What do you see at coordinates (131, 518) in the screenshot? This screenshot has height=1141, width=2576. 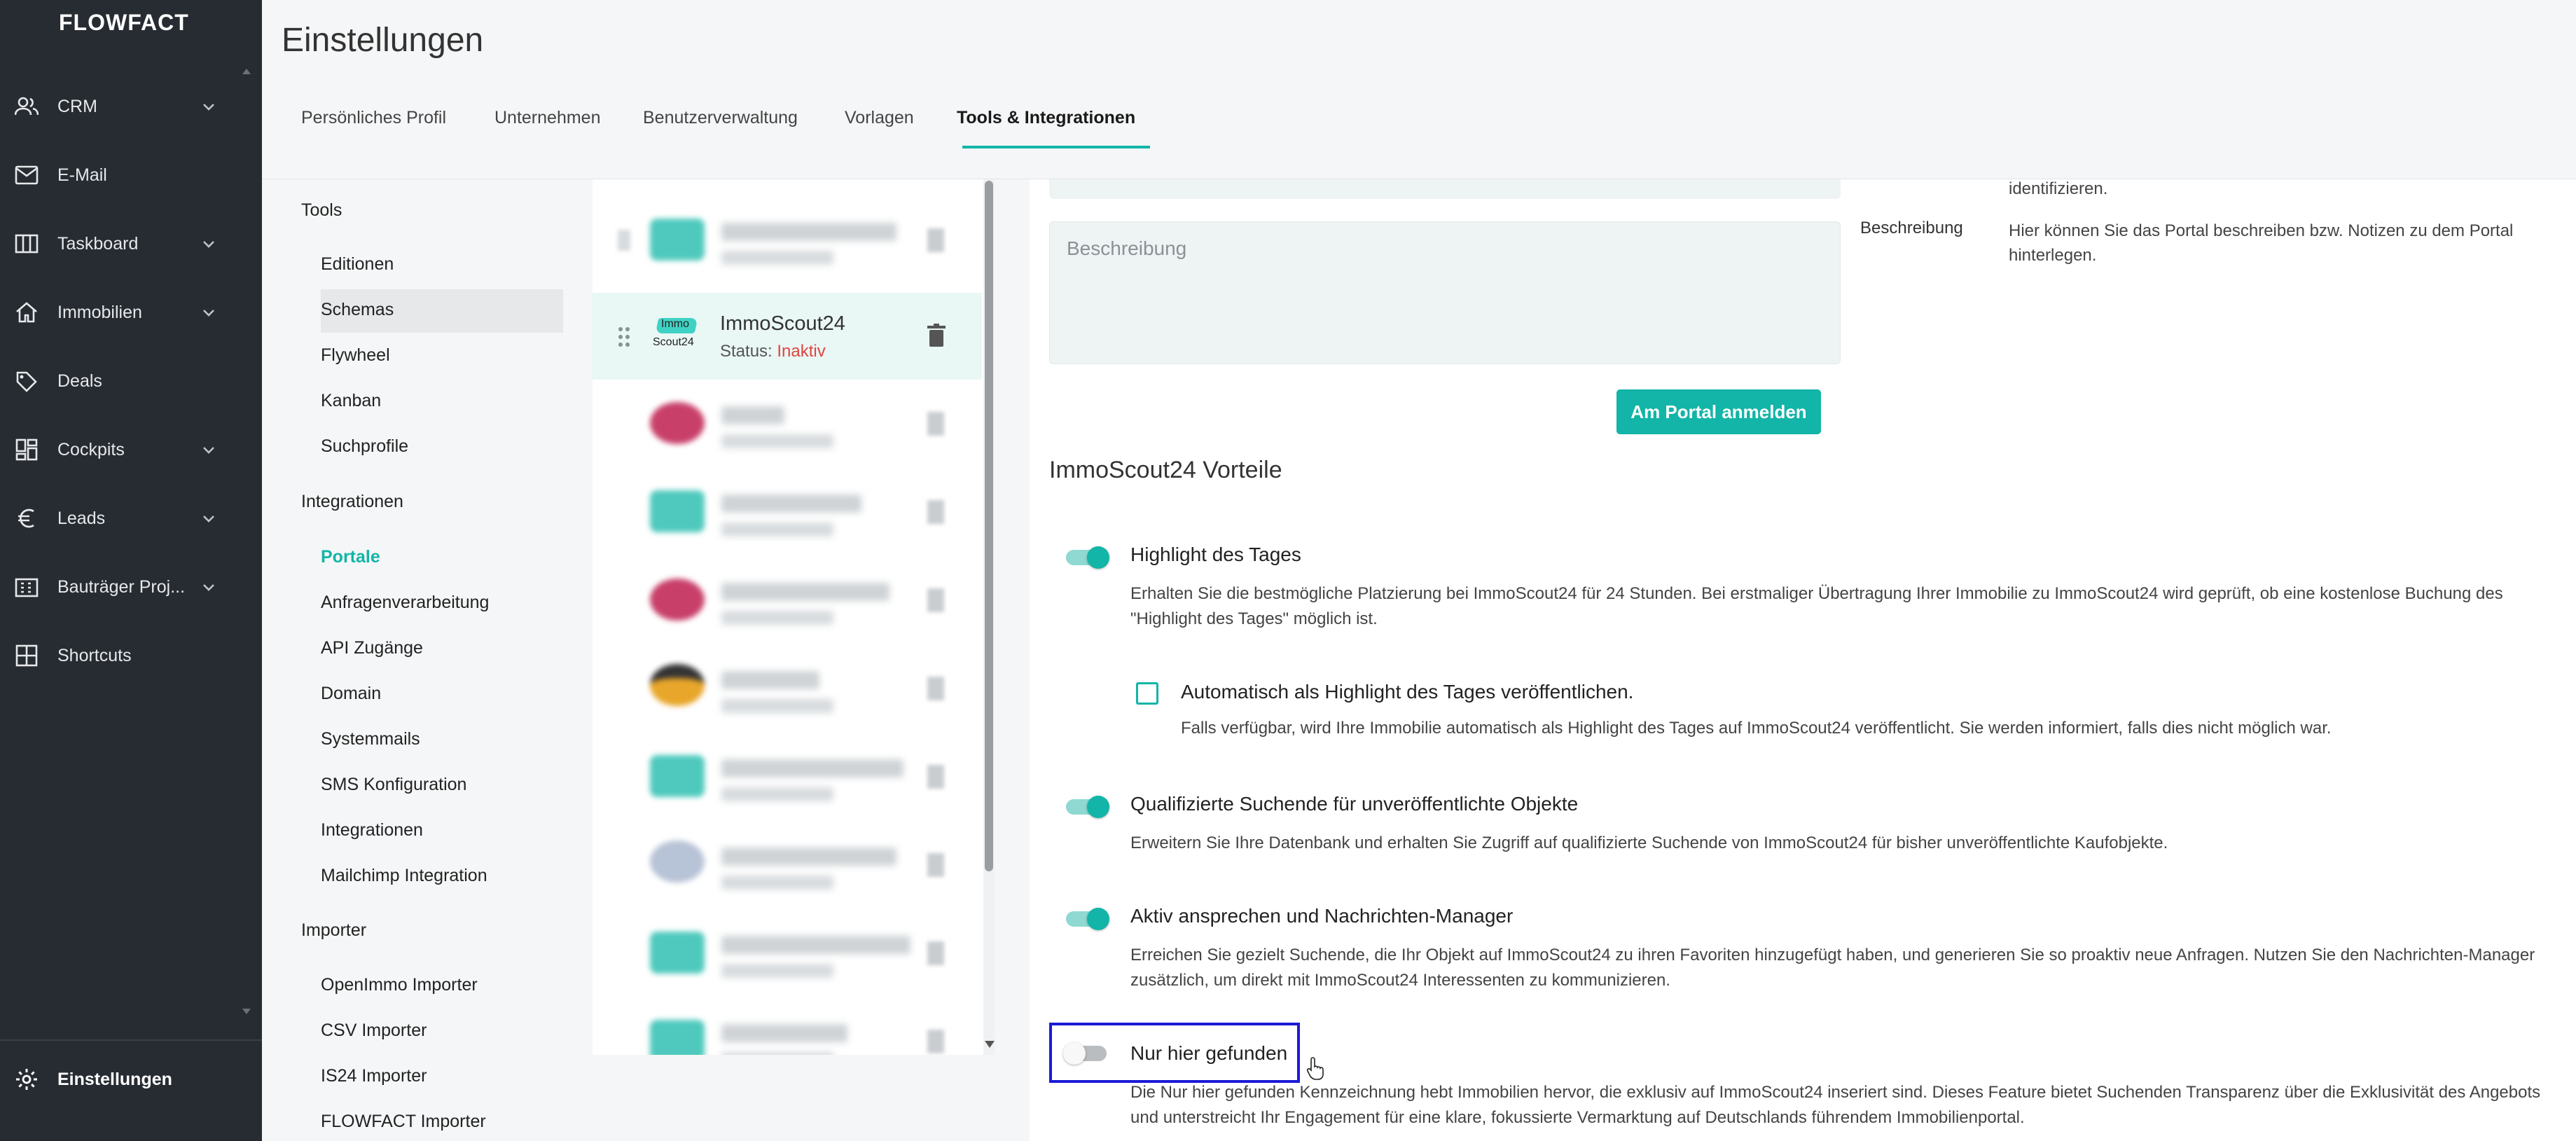 I see `sidebar-item-leads: Leads` at bounding box center [131, 518].